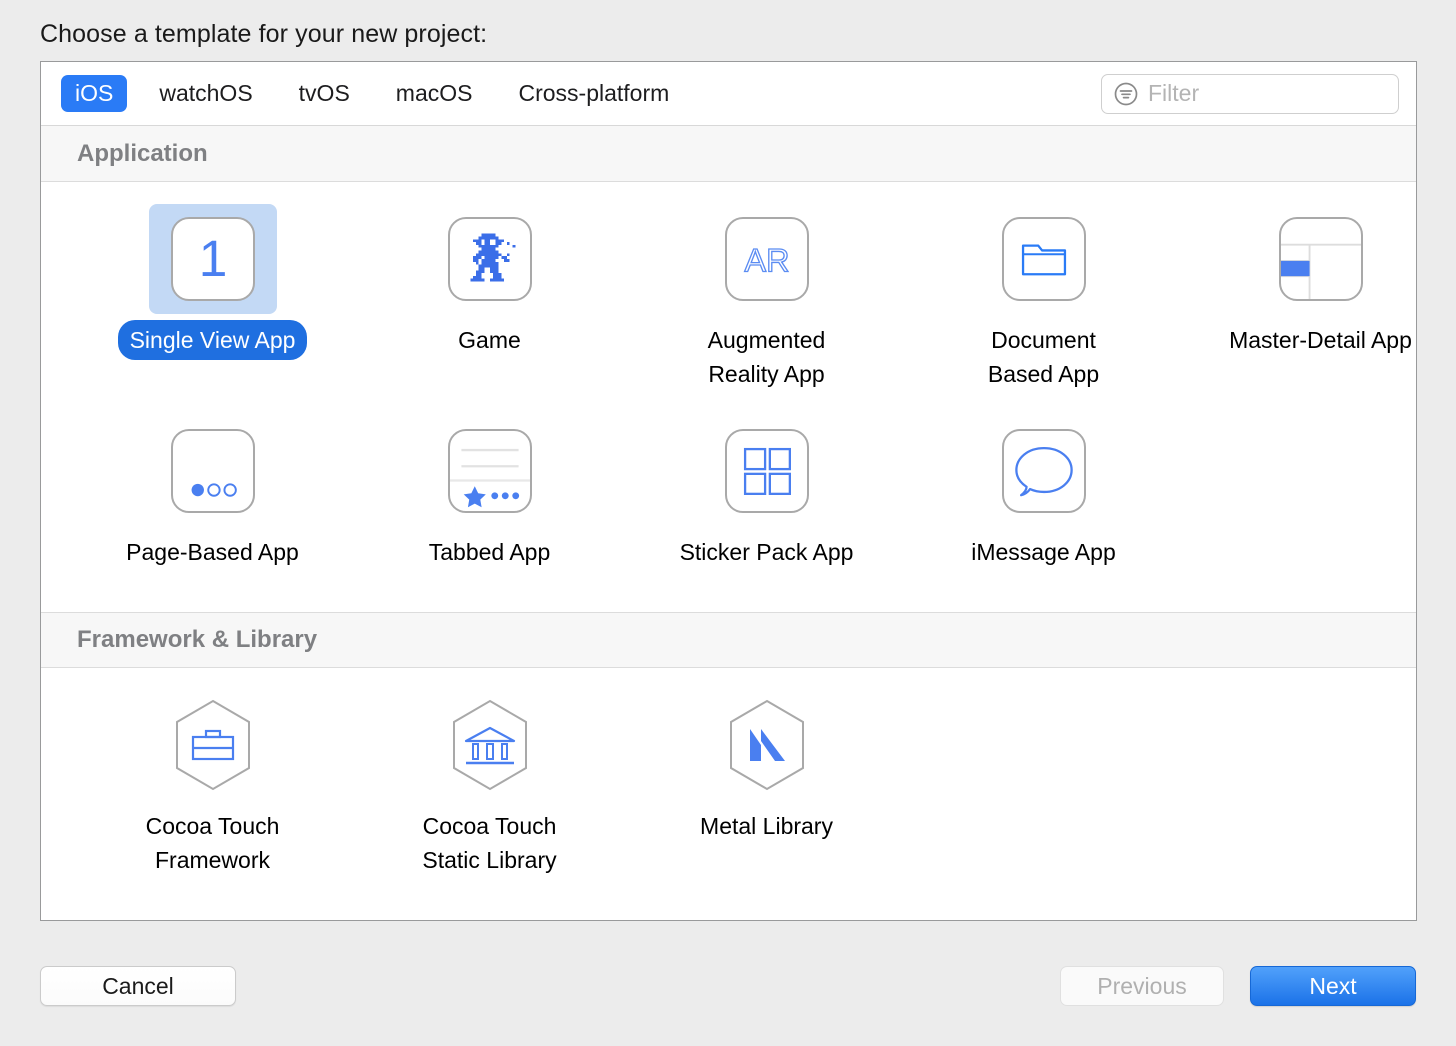 The height and width of the screenshot is (1046, 1456). Describe the element at coordinates (489, 552) in the screenshot. I see `template-label: Tabbed App` at that location.